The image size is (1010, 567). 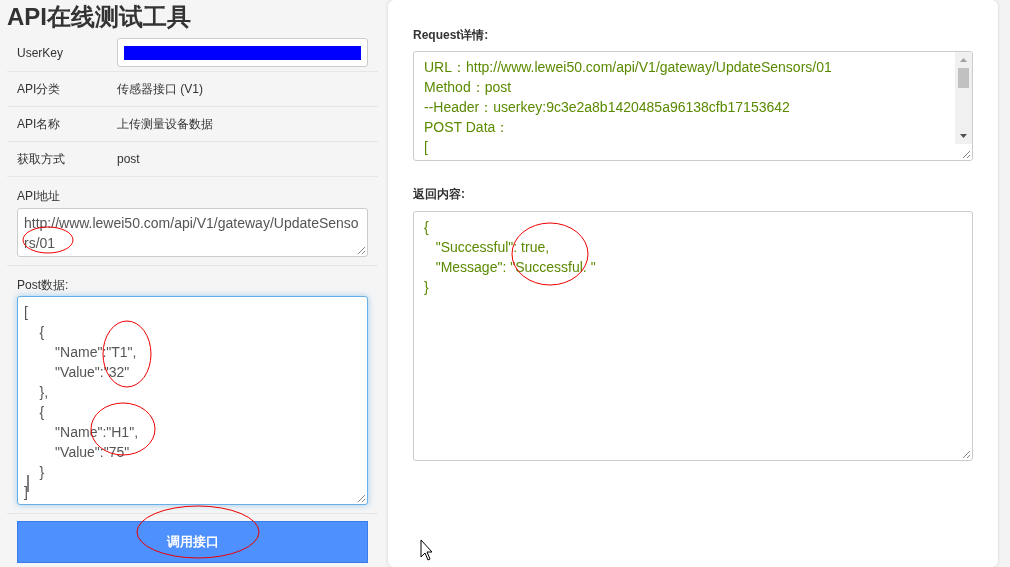 I want to click on code-line: [, so click(x=426, y=147).